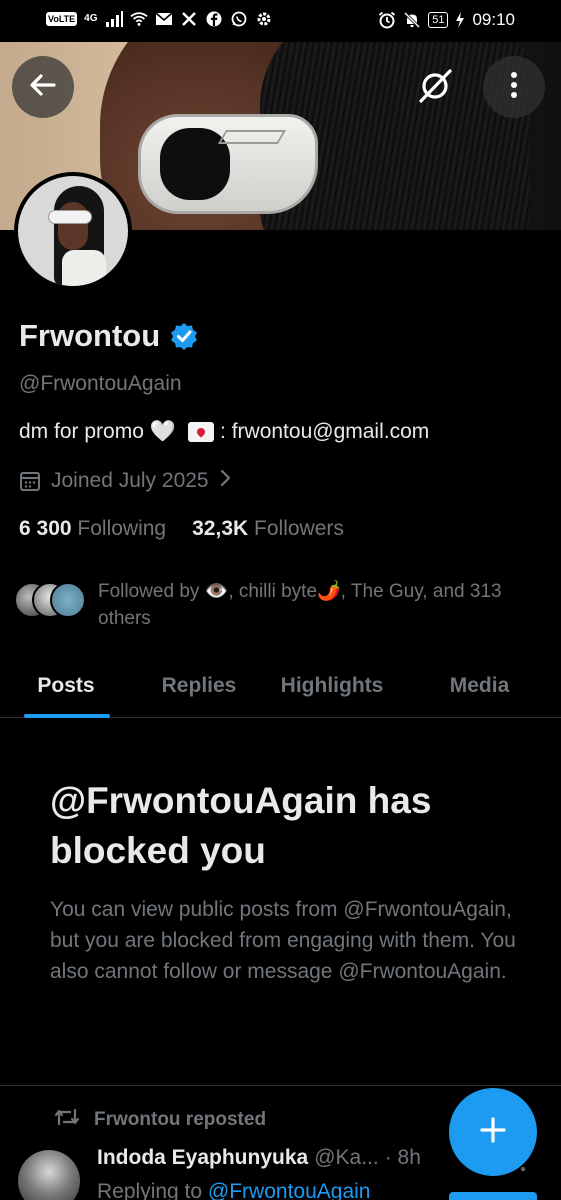 The height and width of the screenshot is (1200, 561). What do you see at coordinates (299, 528) in the screenshot?
I see `followers-label: Followers` at bounding box center [299, 528].